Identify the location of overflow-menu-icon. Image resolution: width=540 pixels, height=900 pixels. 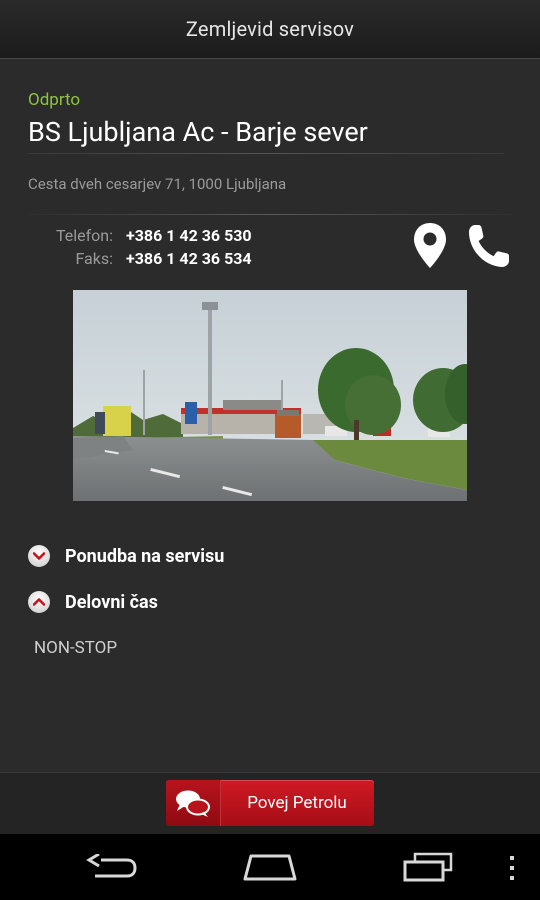
(512, 868).